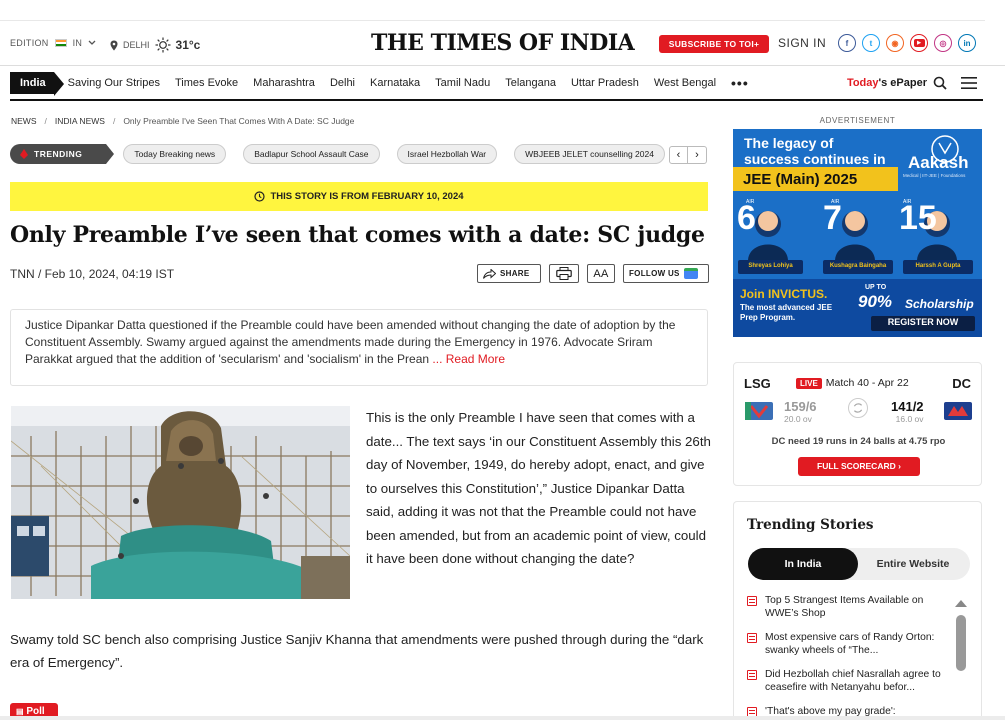 The image size is (1005, 720). Describe the element at coordinates (530, 83) in the screenshot. I see `nav-item: Telangana` at that location.